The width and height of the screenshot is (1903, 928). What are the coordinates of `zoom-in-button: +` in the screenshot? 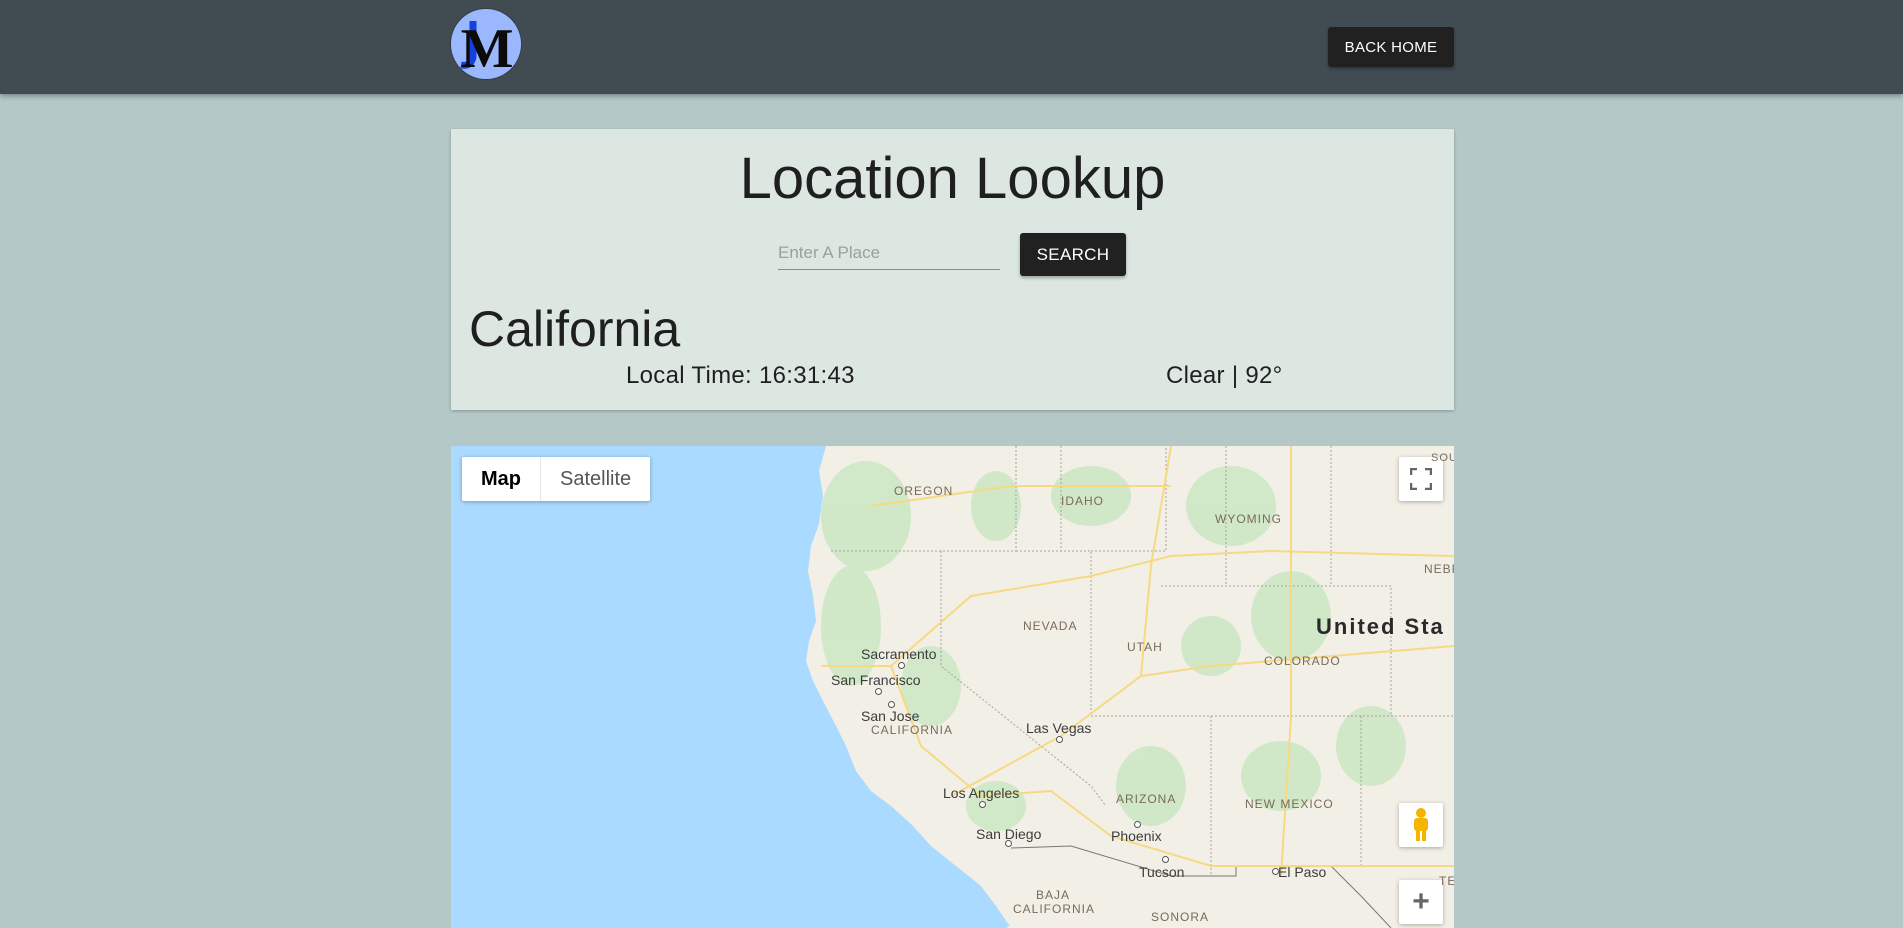 It's located at (1421, 902).